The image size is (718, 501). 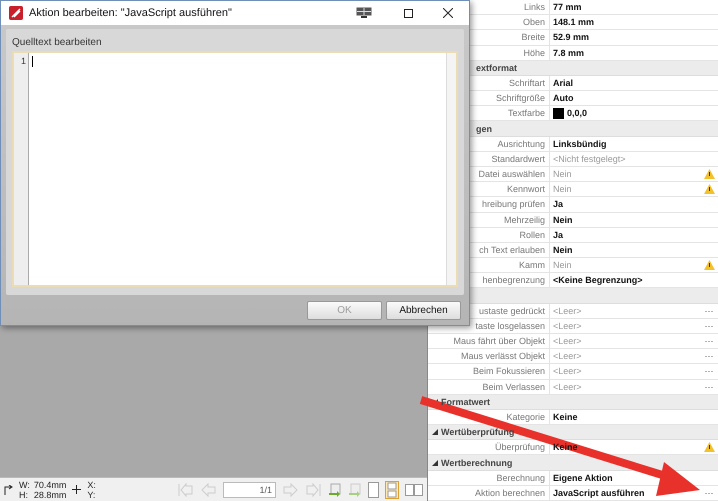 I want to click on line-number: 1, so click(x=23, y=61).